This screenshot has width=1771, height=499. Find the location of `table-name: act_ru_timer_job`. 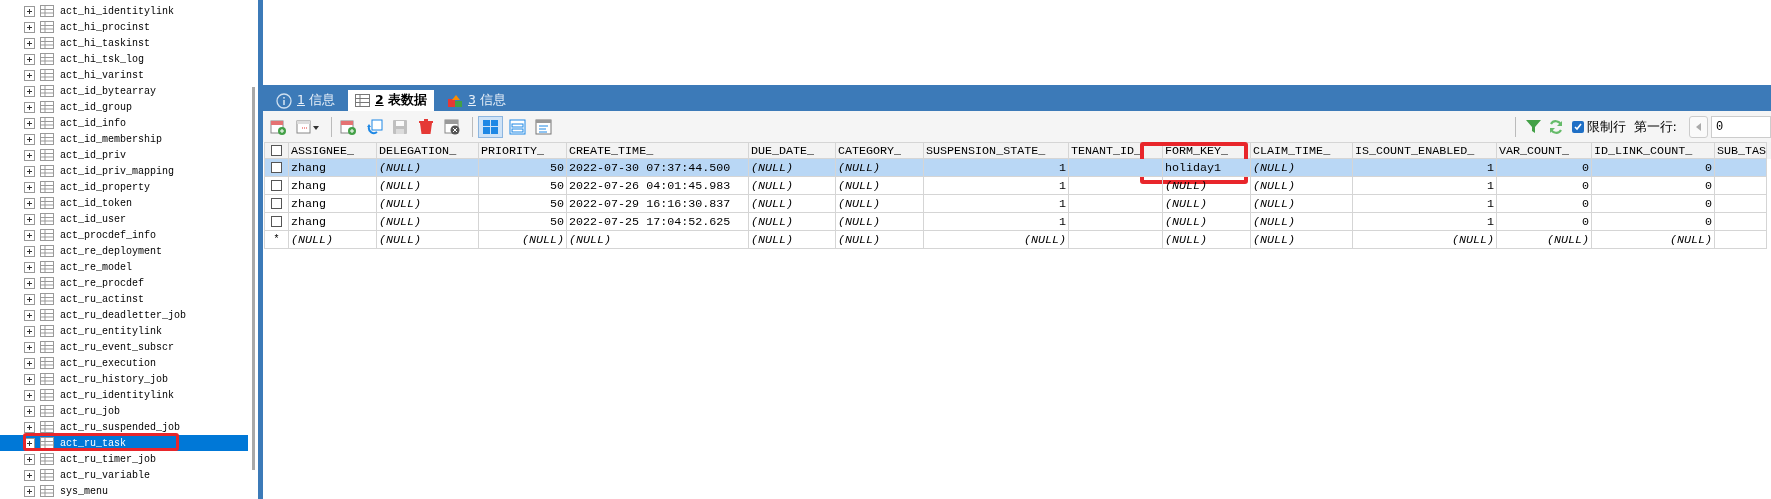

table-name: act_ru_timer_job is located at coordinates (108, 459).